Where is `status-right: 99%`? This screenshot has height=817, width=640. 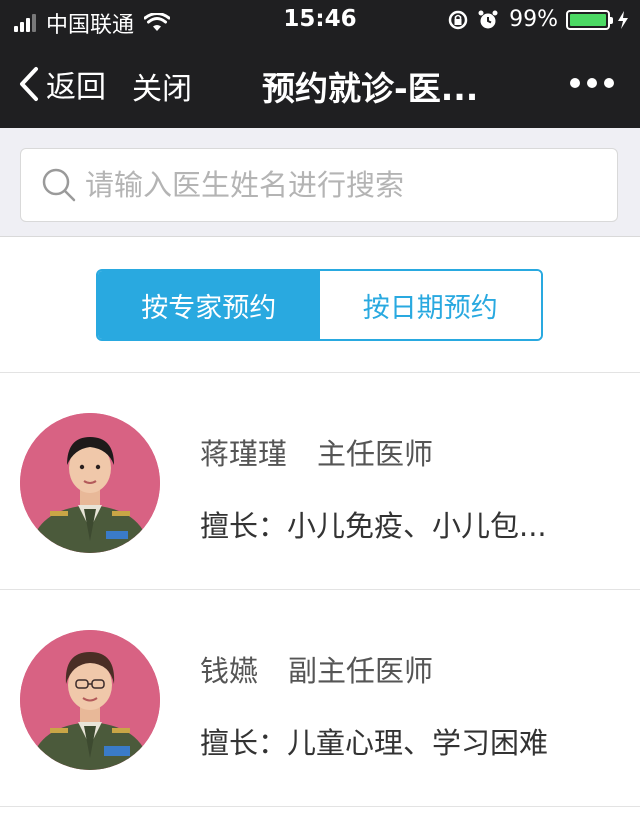
status-right: 99% is located at coordinates (538, 19).